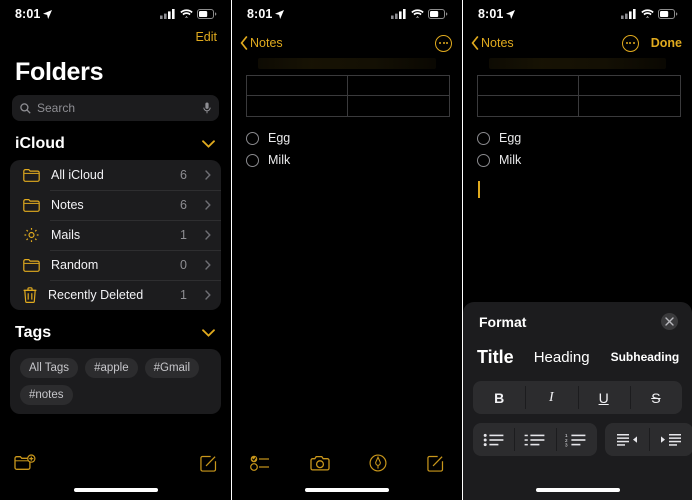  I want to click on bulleted-list-button, so click(493, 439).